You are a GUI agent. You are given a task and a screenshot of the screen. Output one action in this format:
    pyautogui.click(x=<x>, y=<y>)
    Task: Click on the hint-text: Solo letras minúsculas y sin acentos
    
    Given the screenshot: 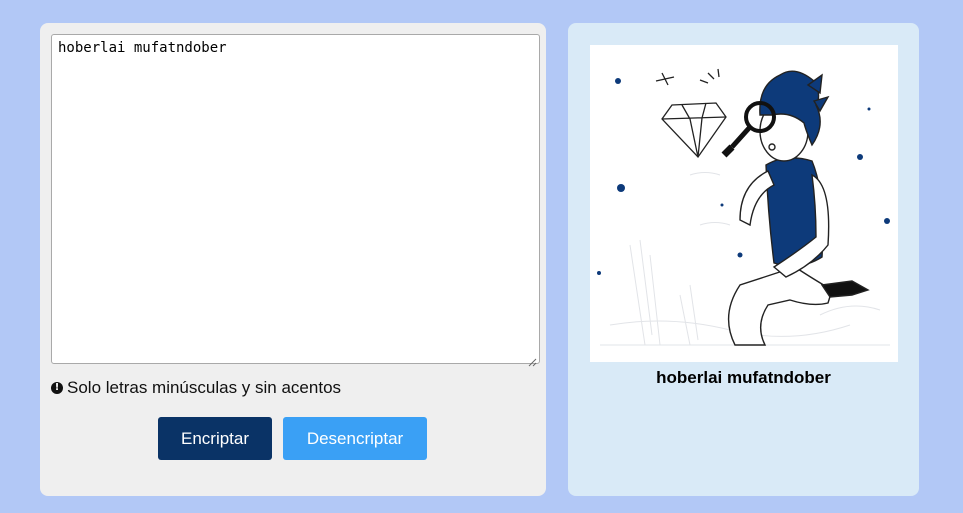 What is the action you would take?
    pyautogui.click(x=204, y=387)
    